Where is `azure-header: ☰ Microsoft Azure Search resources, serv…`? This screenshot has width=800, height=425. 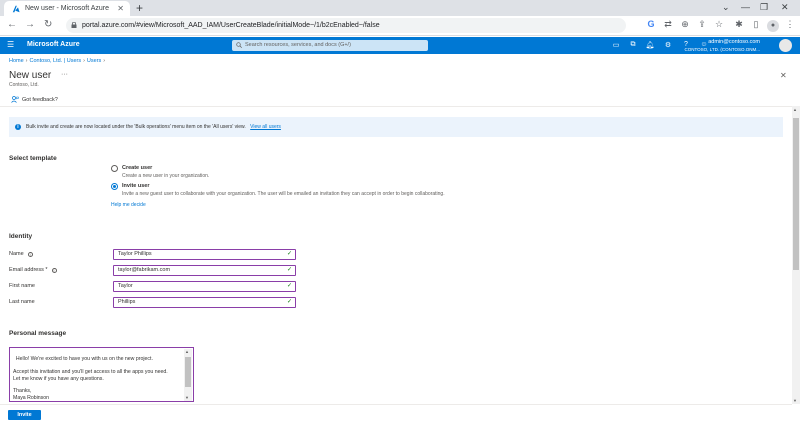 azure-header: ☰ Microsoft Azure Search resources, serv… is located at coordinates (400, 45).